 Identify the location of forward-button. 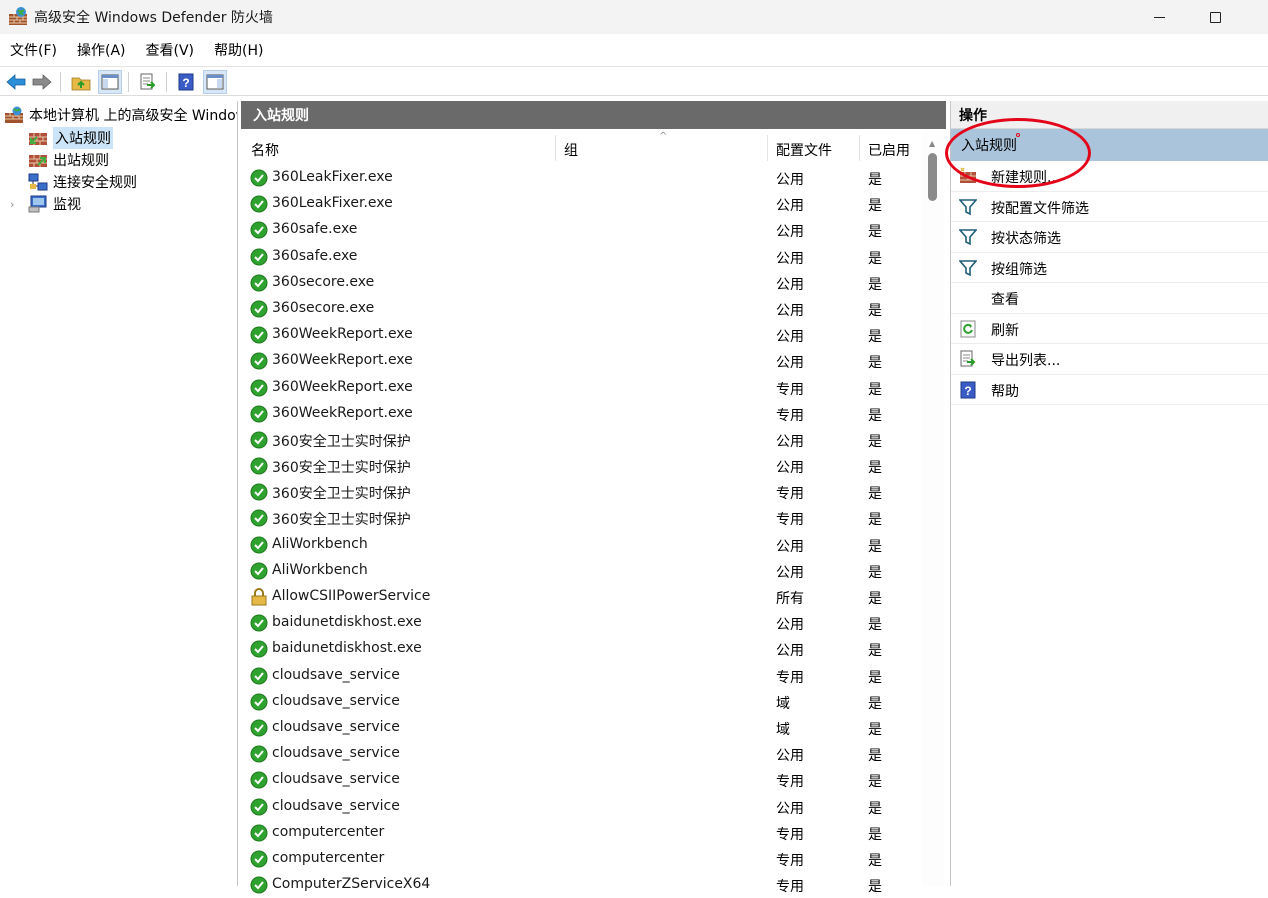
(42, 82).